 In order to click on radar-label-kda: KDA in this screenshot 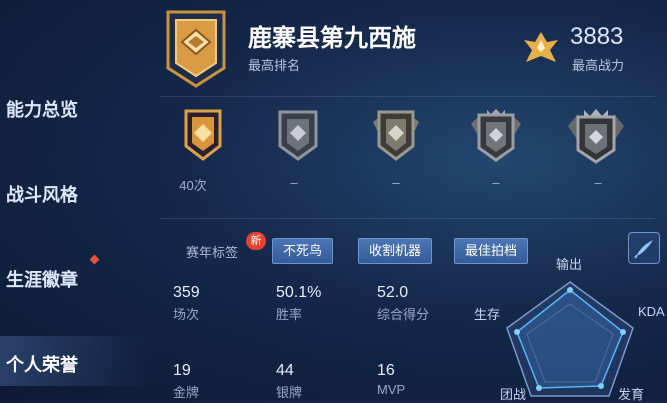, I will do `click(651, 311)`.